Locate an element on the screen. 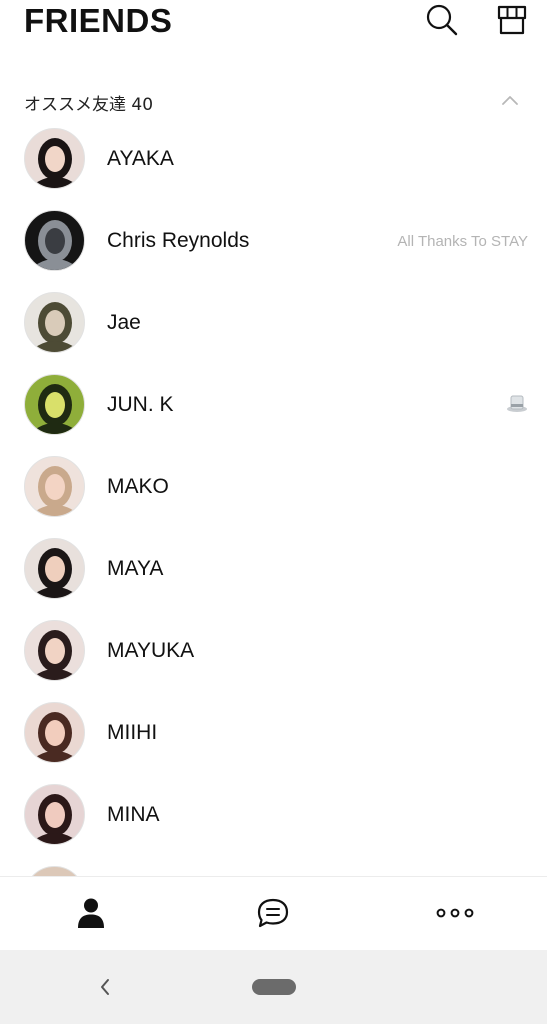  system-navigation-bar is located at coordinates (273, 987).